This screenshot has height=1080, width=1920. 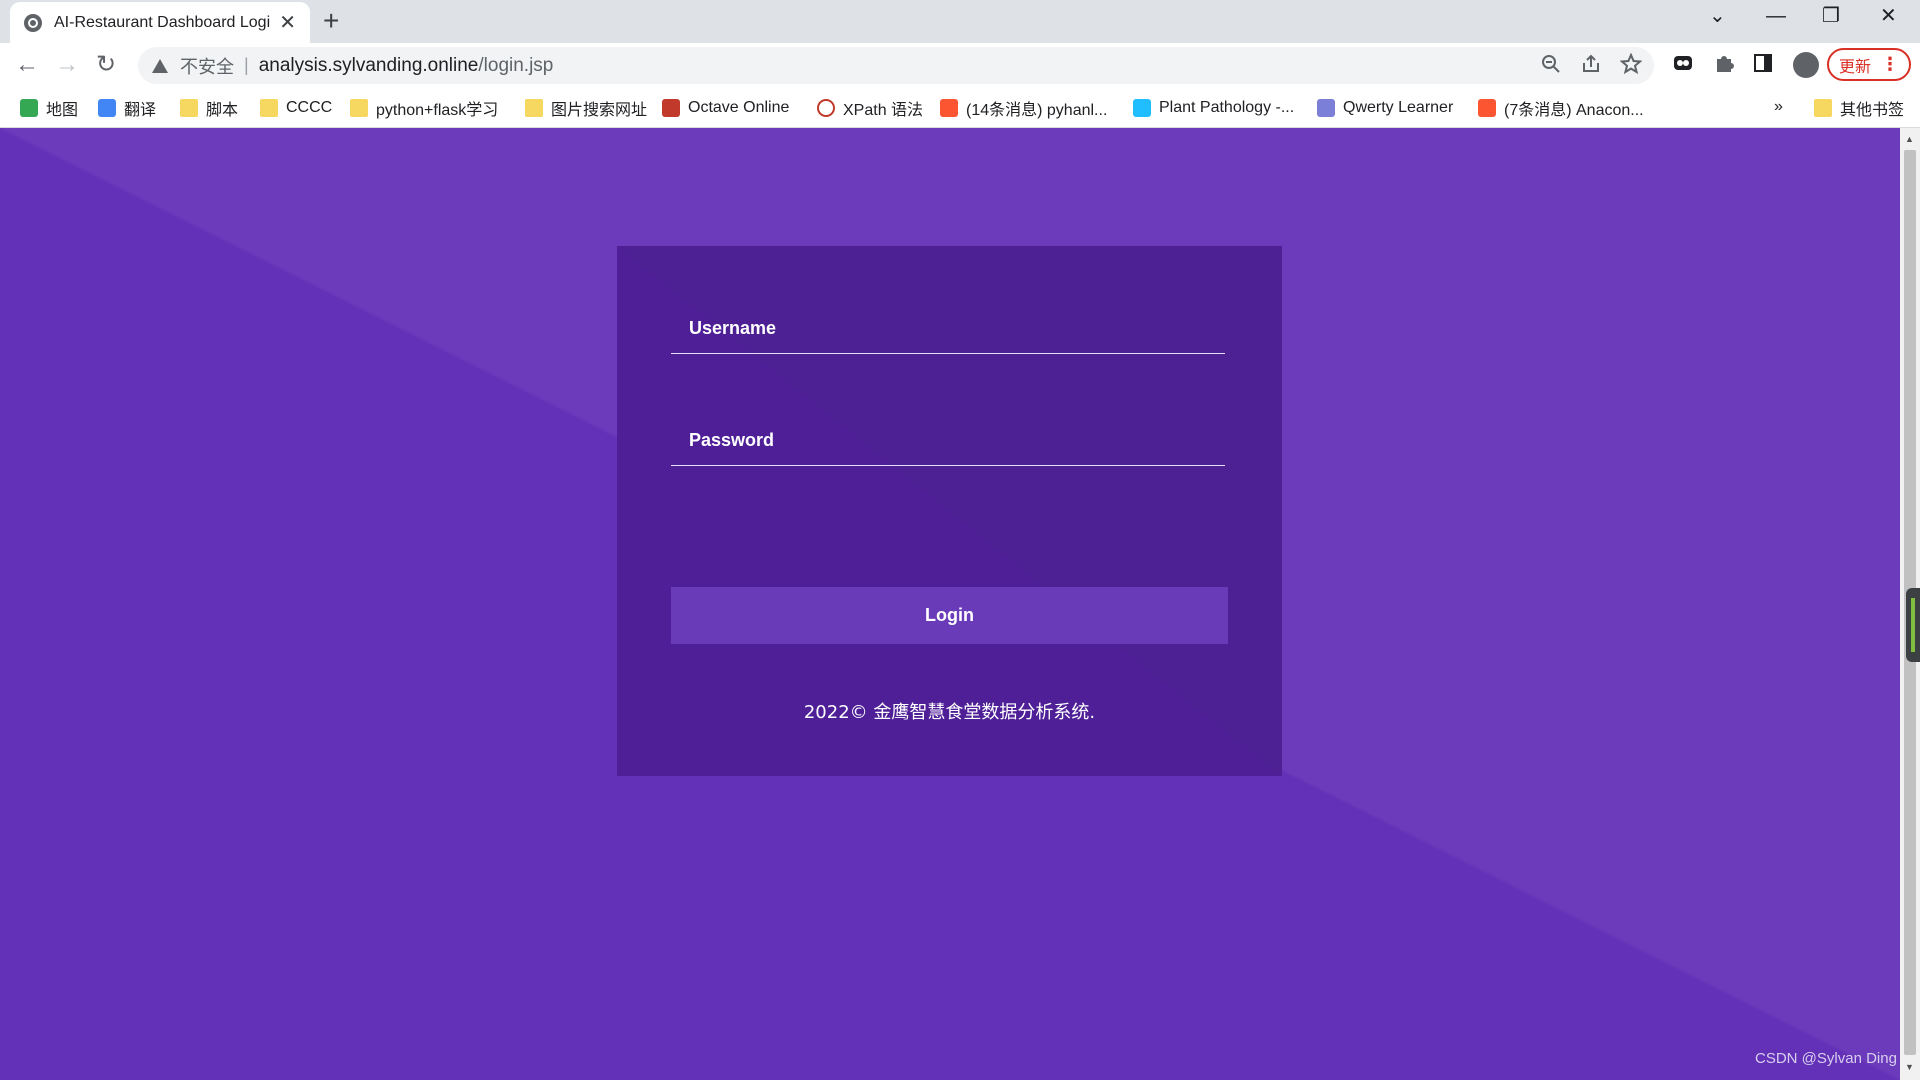 I want to click on maps-icon, so click(x=29, y=108).